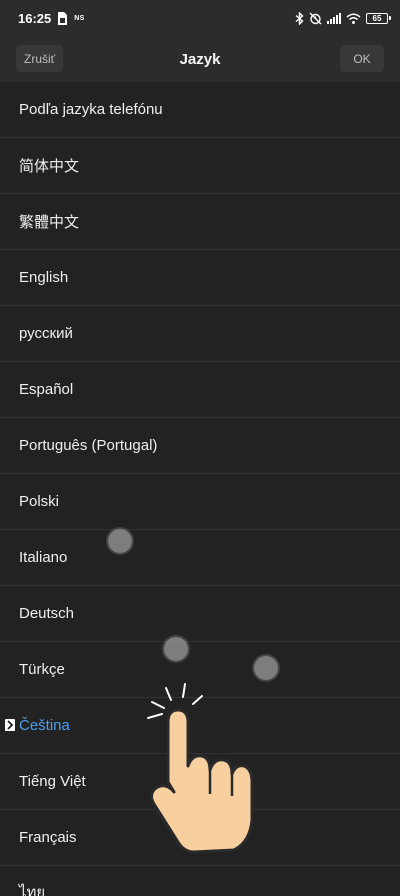  Describe the element at coordinates (343, 18) in the screenshot. I see `status-right: 65` at that location.